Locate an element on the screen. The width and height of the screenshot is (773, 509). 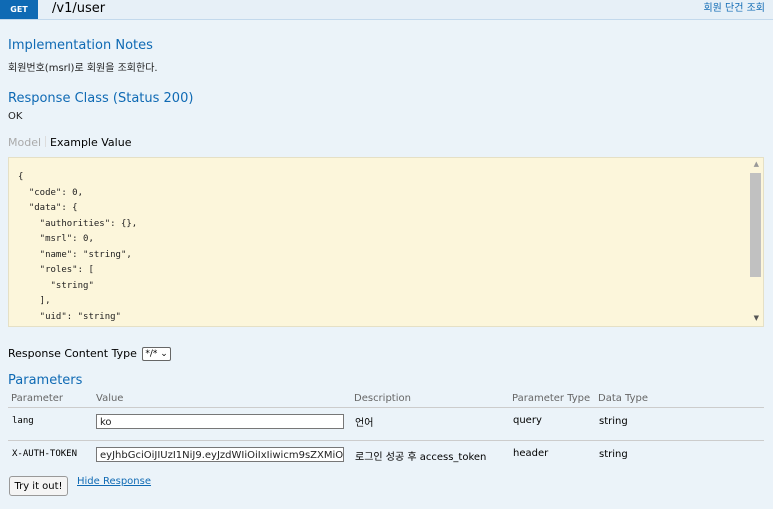
response-content-type-label: Response Content Type is located at coordinates (72, 353).